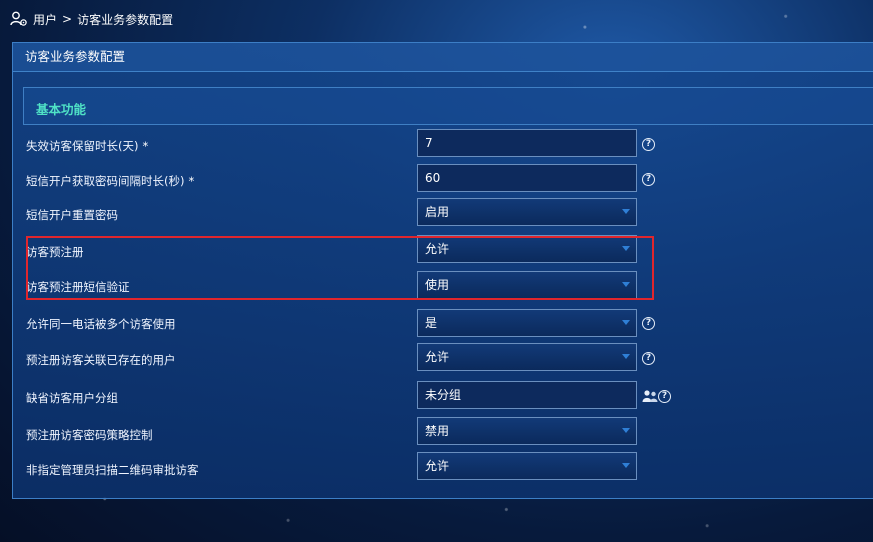  What do you see at coordinates (437, 285) in the screenshot?
I see `select-value: 使用` at bounding box center [437, 285].